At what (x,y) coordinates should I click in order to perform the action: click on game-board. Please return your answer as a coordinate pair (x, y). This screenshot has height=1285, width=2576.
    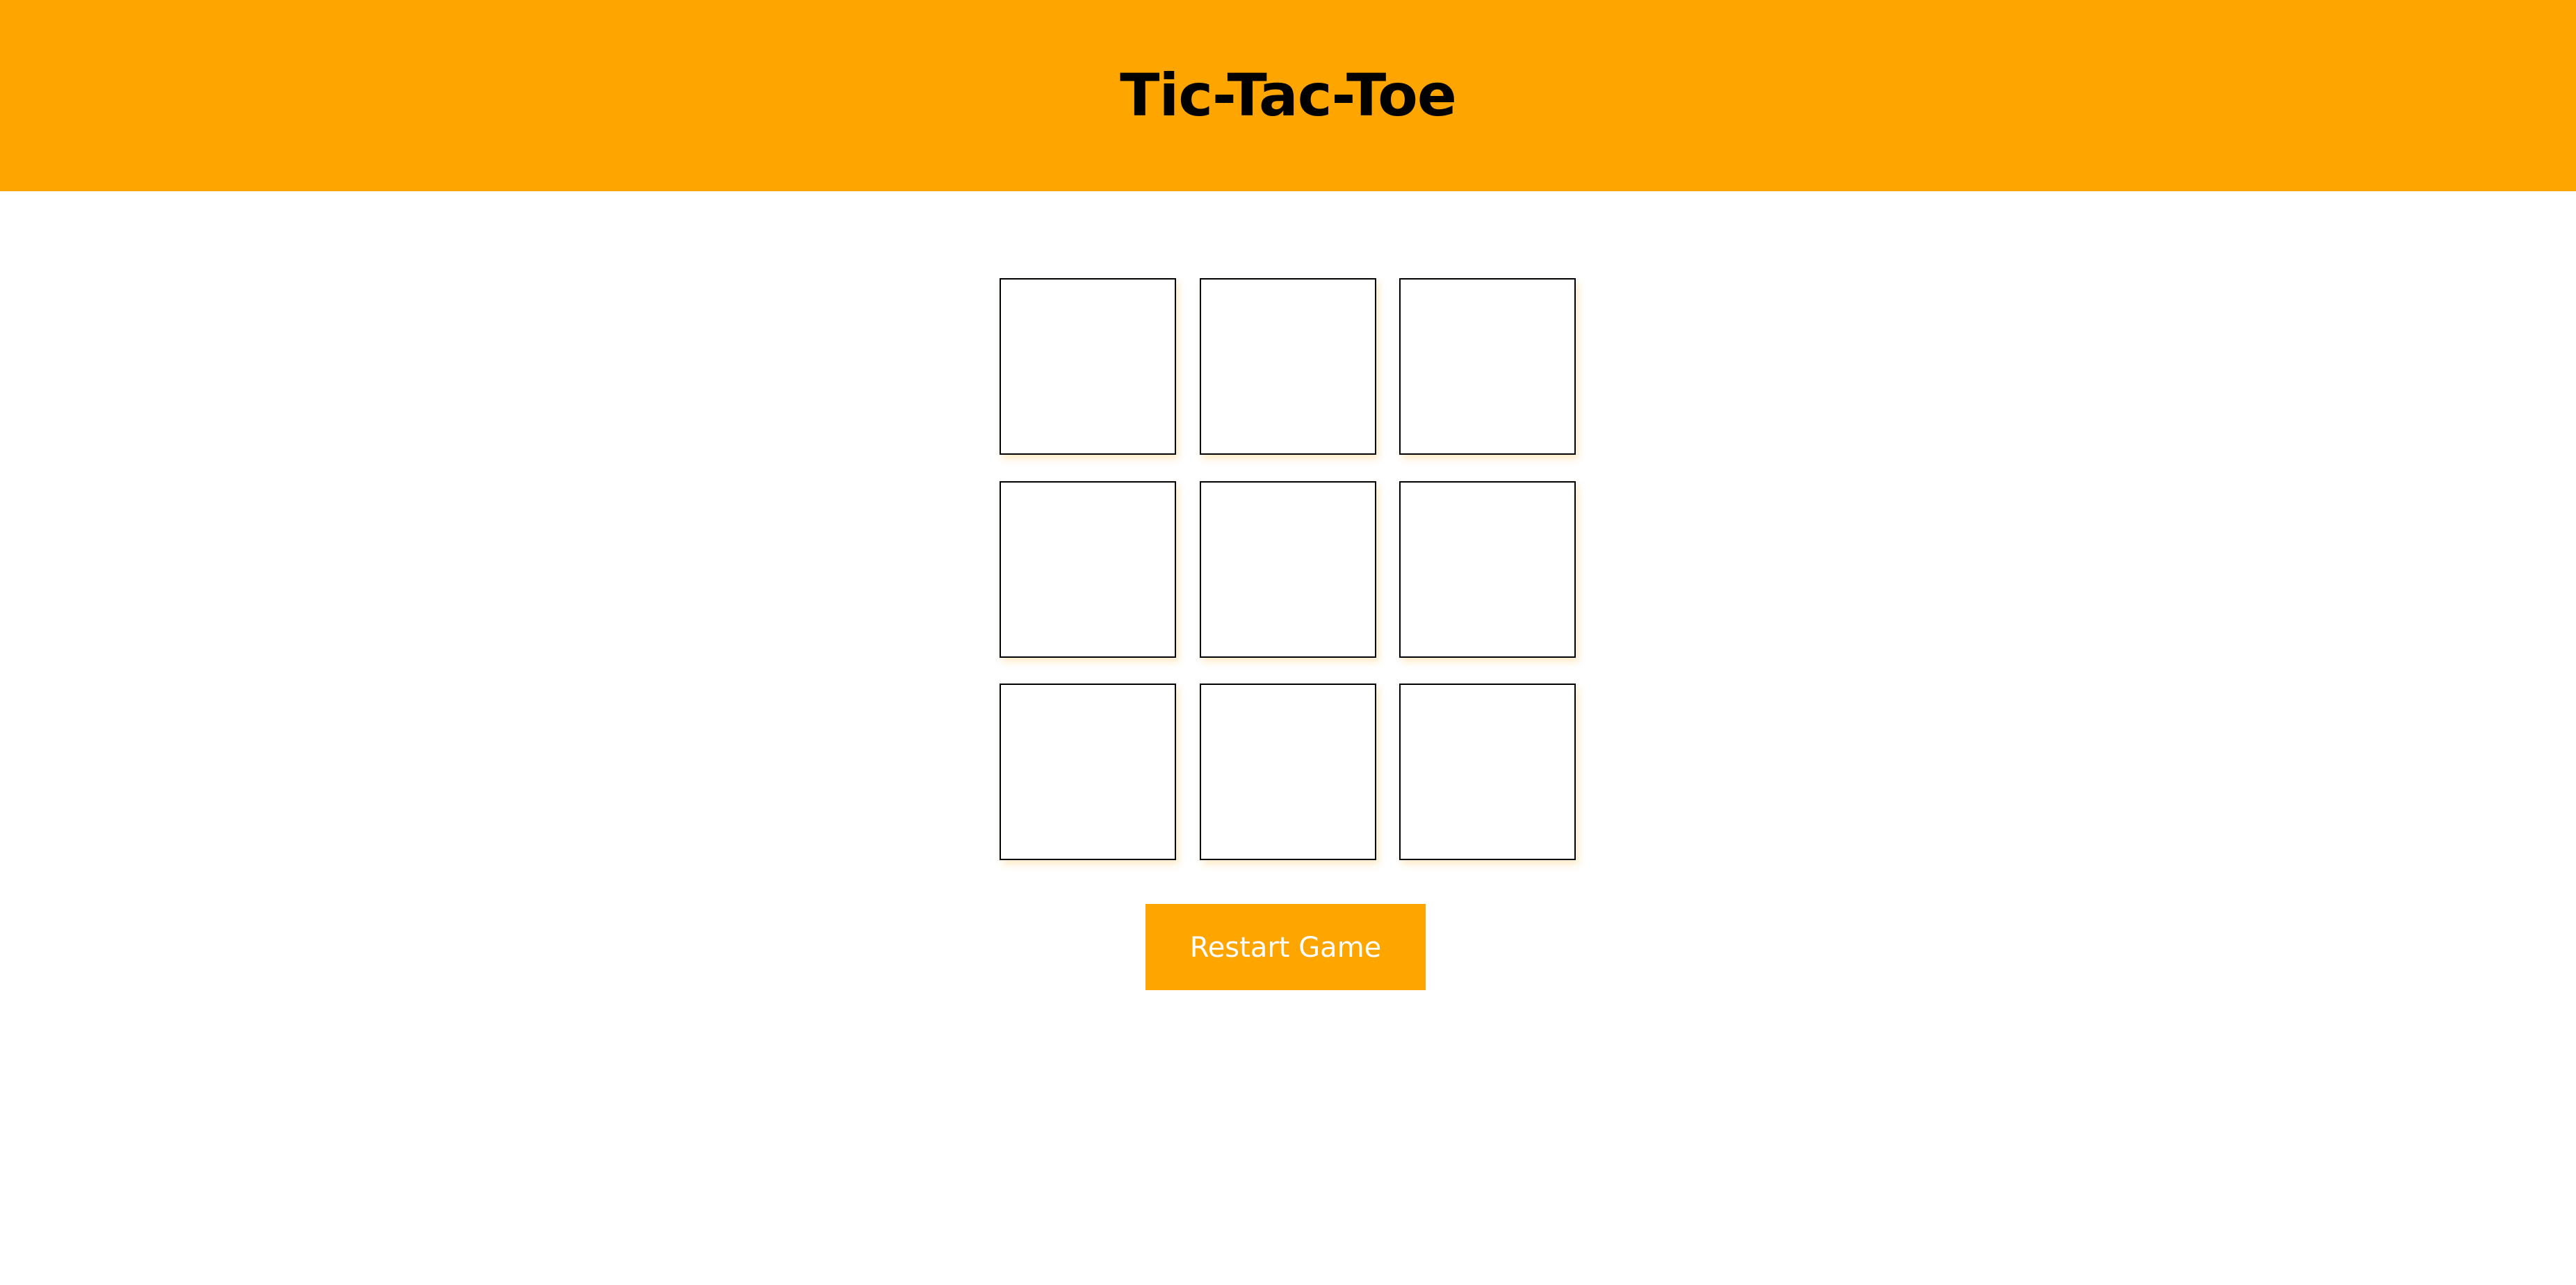
    Looking at the image, I should click on (1288, 569).